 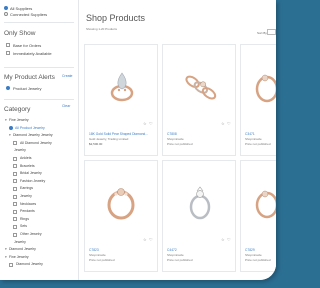 What do you see at coordinates (250, 134) in the screenshot?
I see `product-name: C3471` at bounding box center [250, 134].